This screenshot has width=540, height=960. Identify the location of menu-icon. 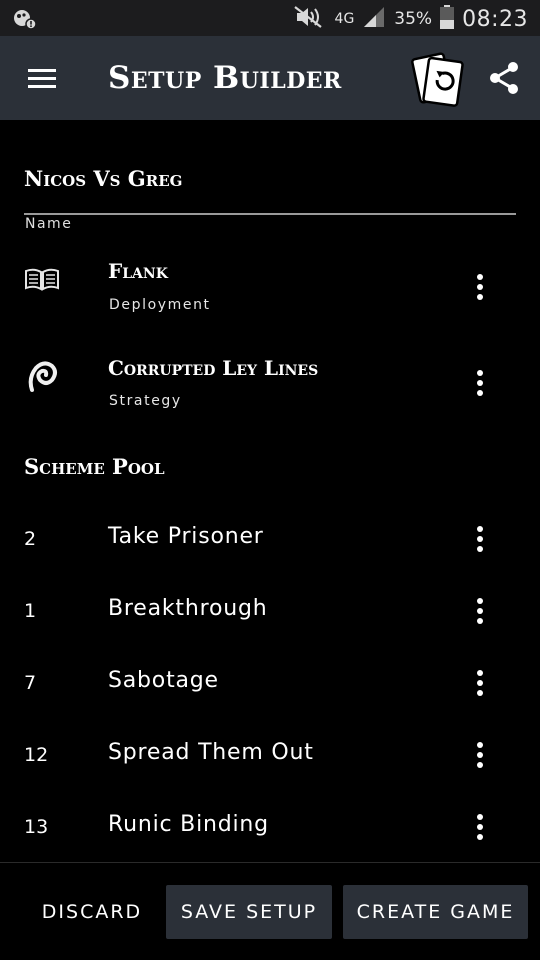
(42, 78).